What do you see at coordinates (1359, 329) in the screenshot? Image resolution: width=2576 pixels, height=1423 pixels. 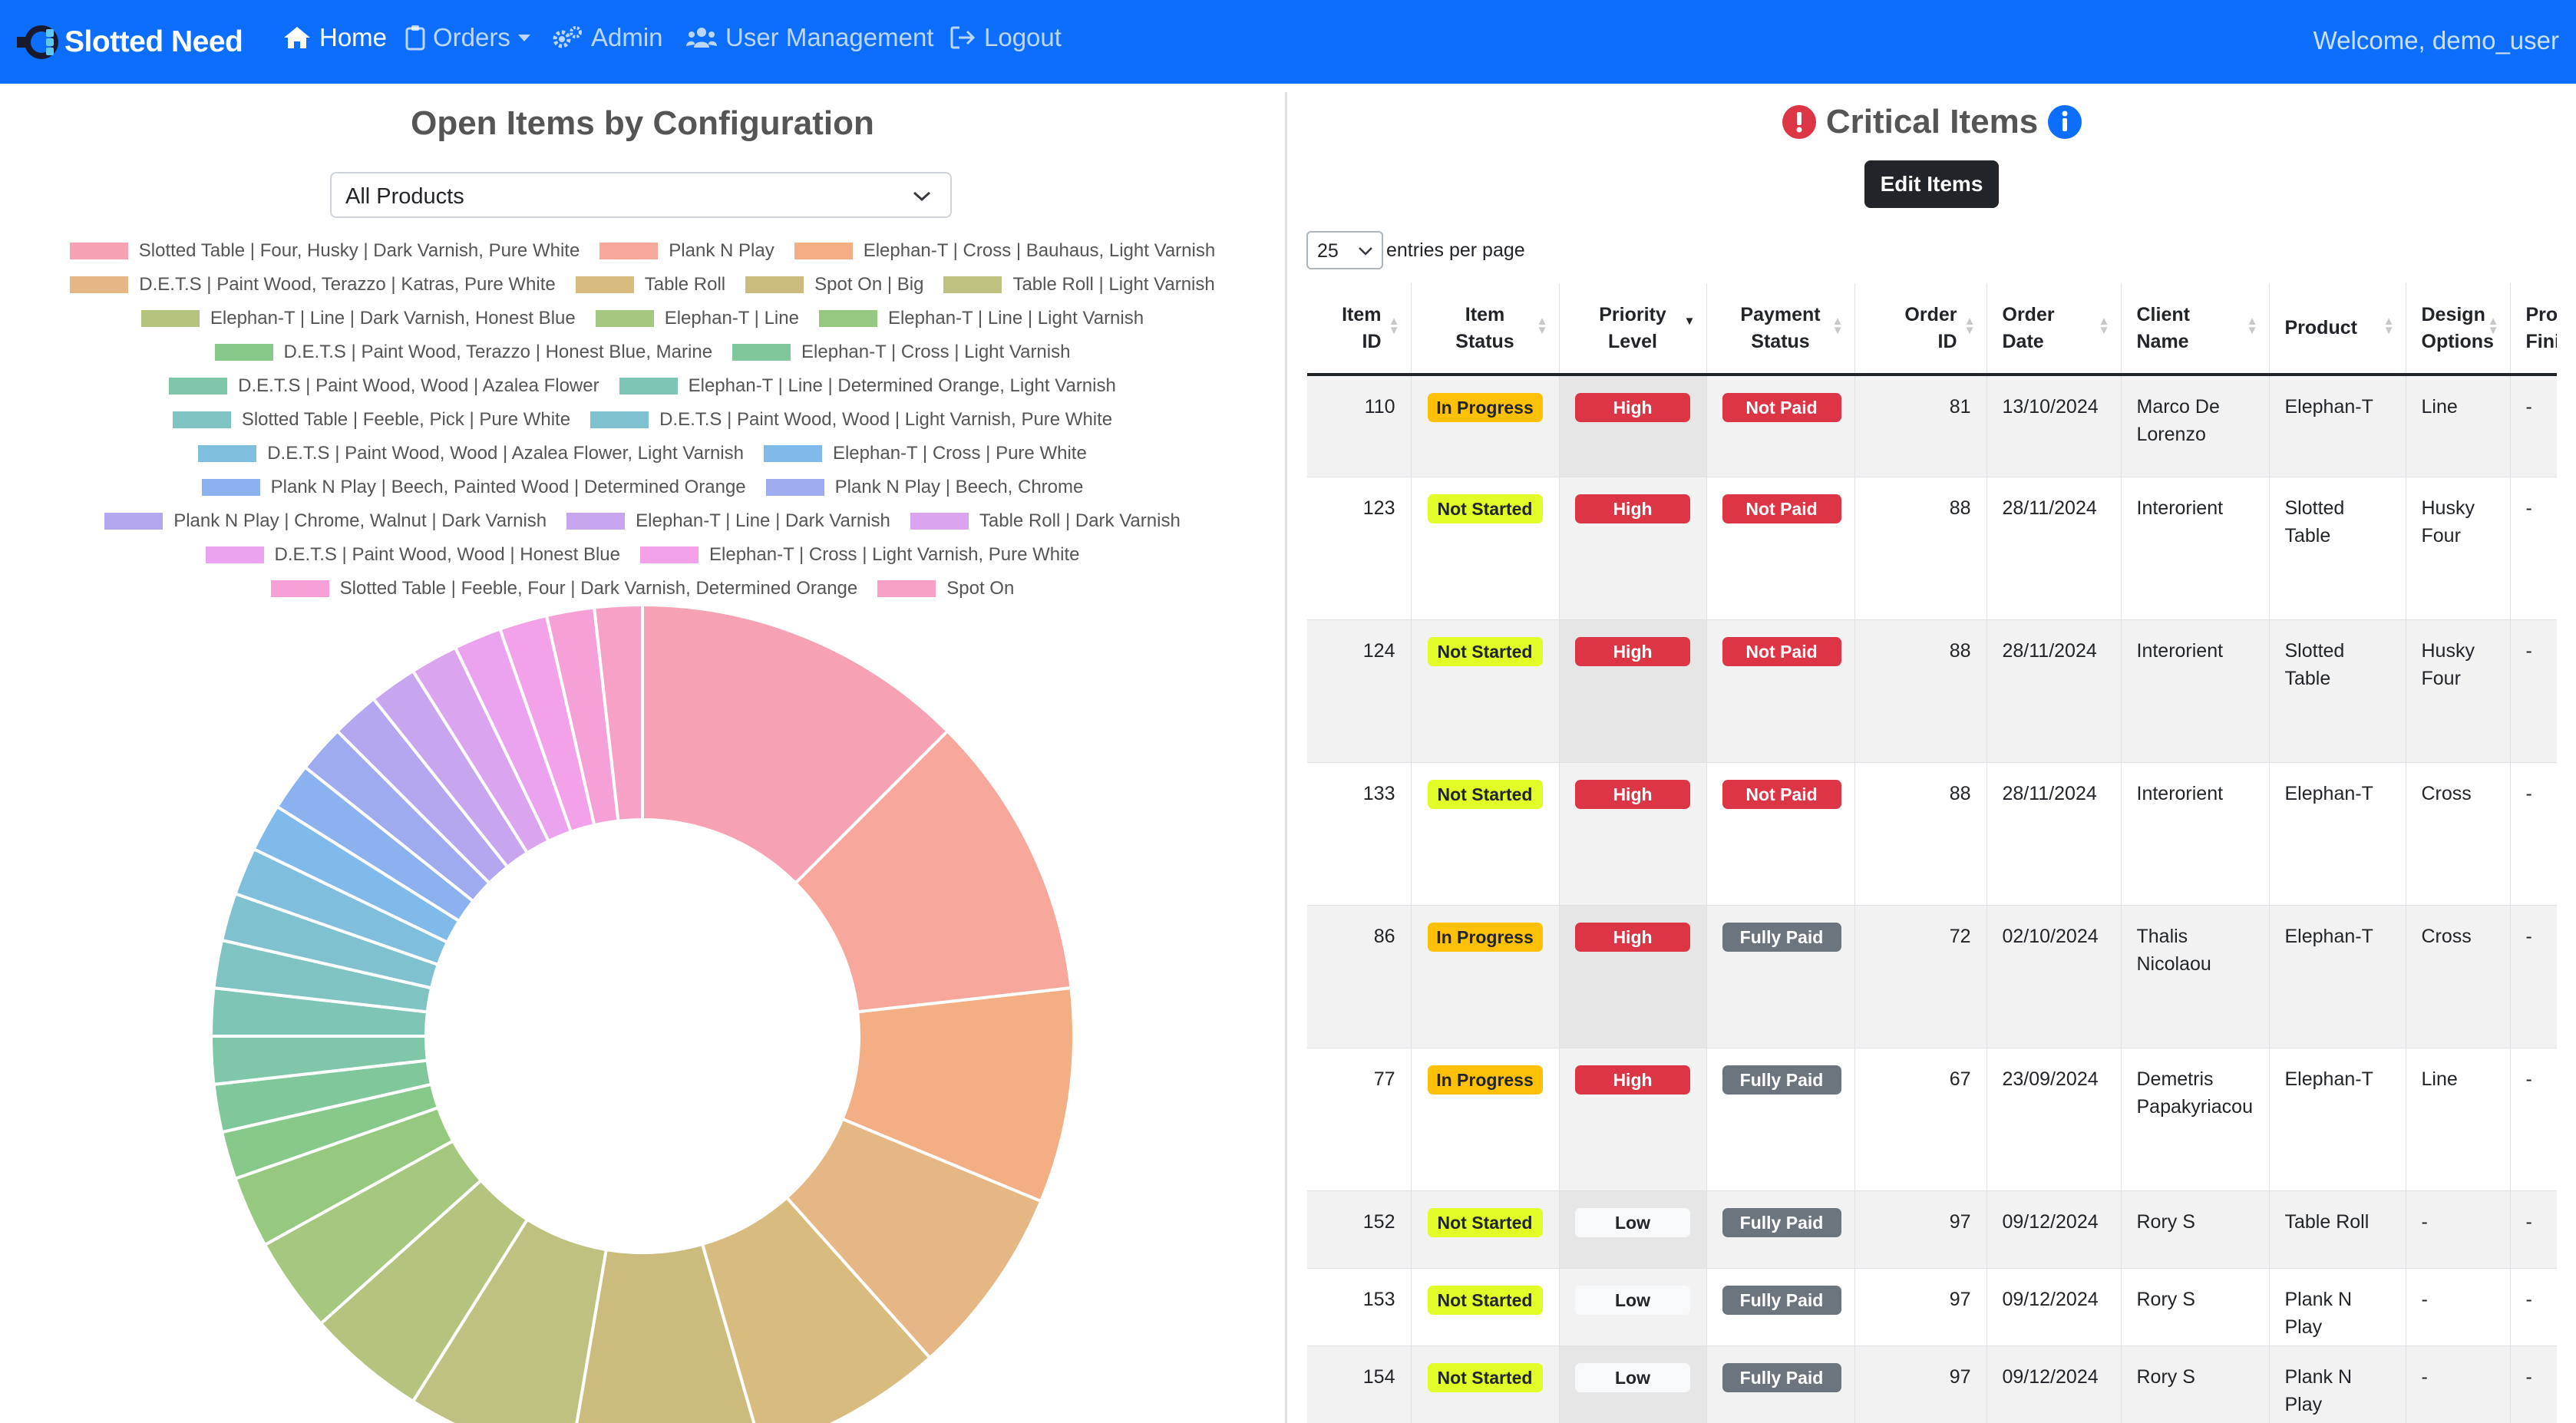 I see `column-header: Item ID ▲ ▼` at bounding box center [1359, 329].